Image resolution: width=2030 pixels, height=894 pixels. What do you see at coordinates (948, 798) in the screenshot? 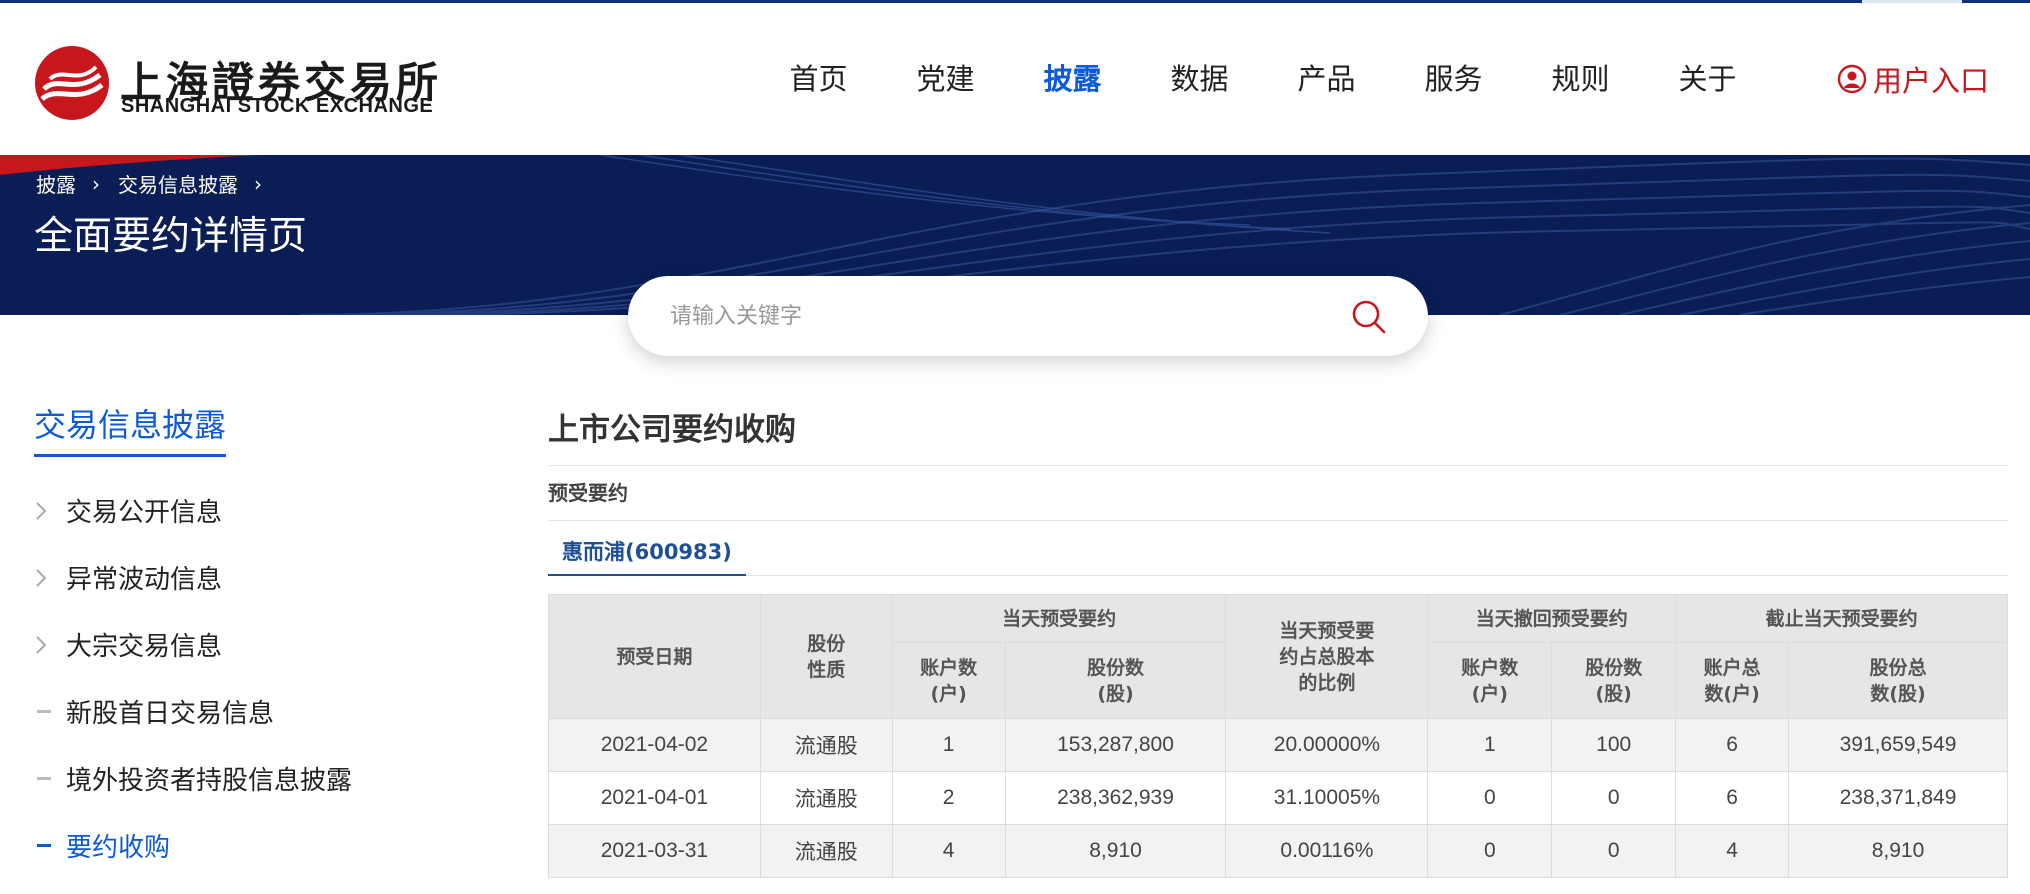
I see `cell-today-accounts: 2` at bounding box center [948, 798].